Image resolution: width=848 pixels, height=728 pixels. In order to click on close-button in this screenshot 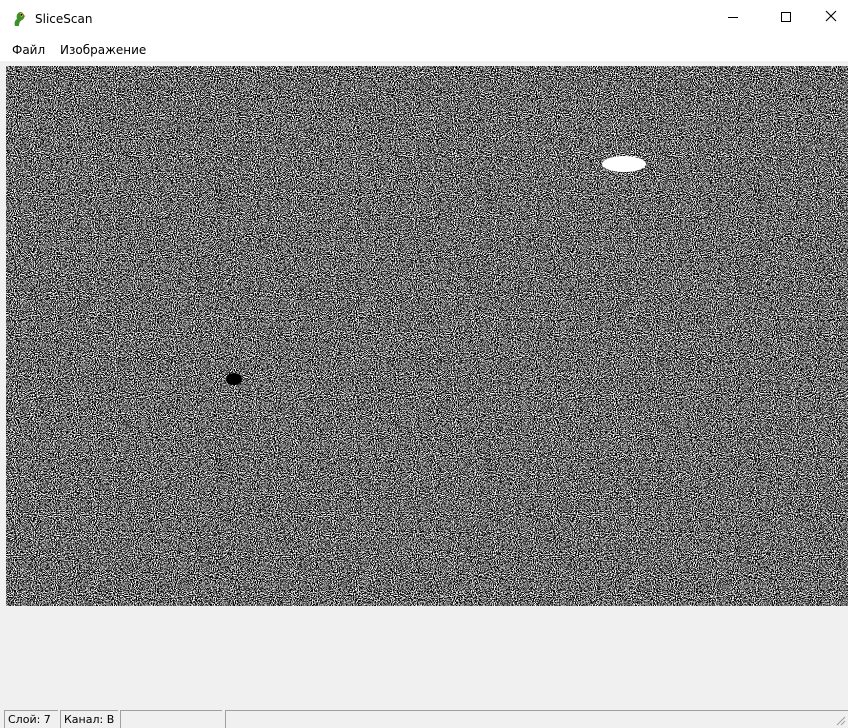, I will do `click(828, 17)`.